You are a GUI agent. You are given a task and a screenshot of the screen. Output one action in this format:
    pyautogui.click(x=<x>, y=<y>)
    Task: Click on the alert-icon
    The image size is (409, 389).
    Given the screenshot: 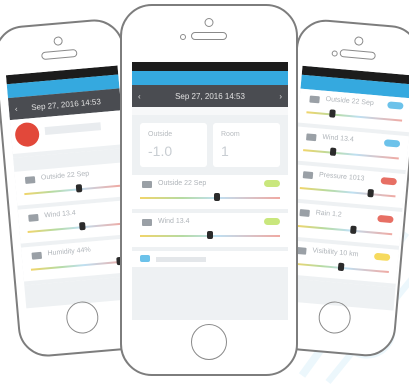 What is the action you would take?
    pyautogui.click(x=27, y=134)
    